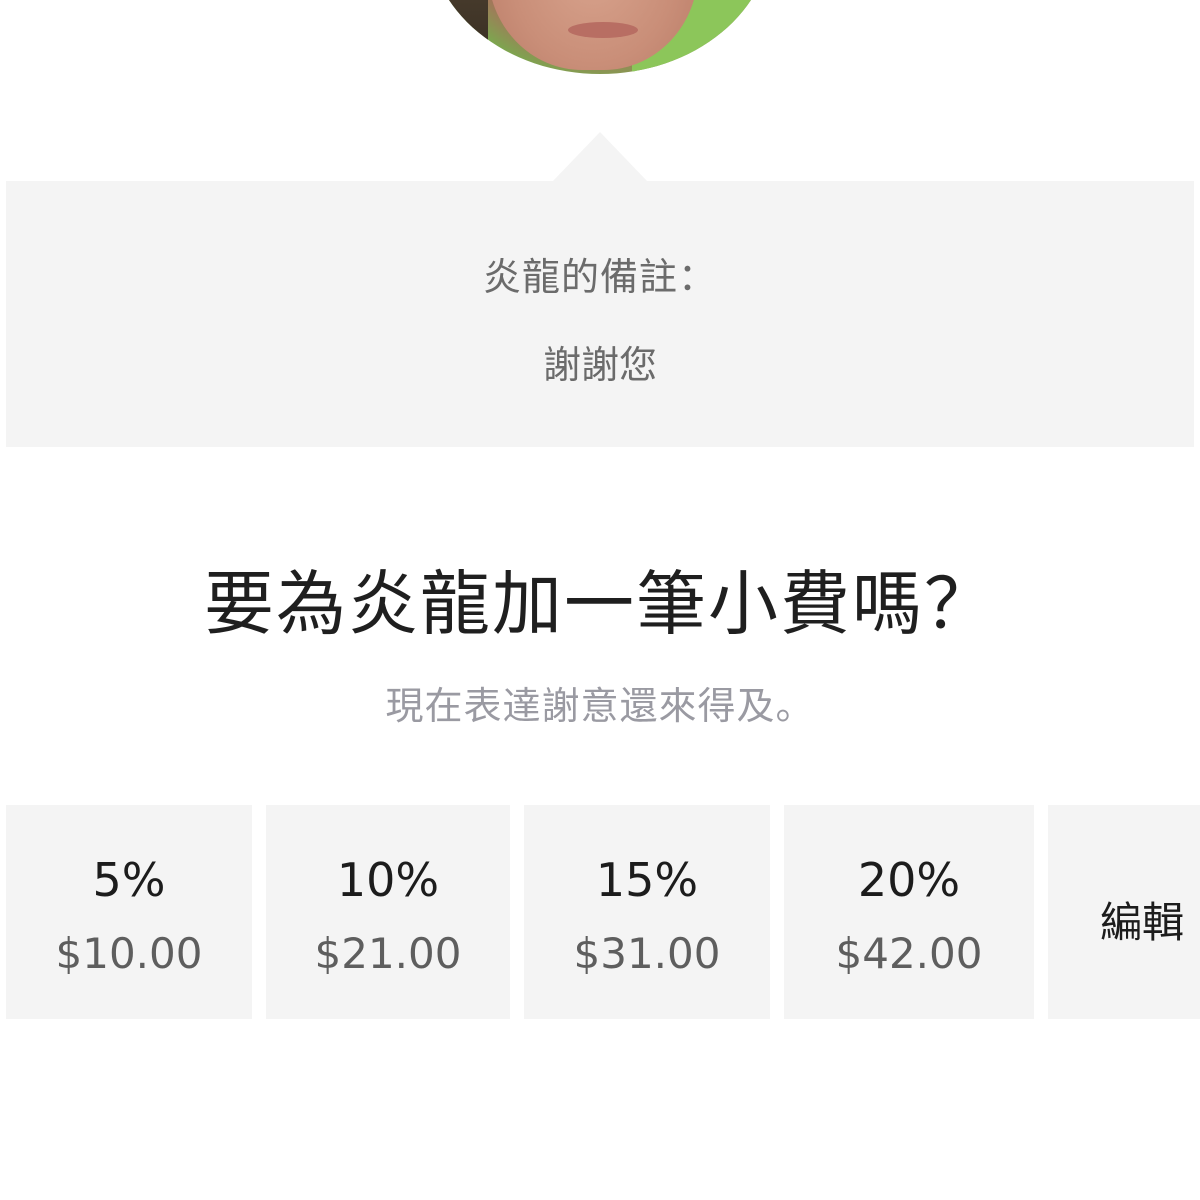 The height and width of the screenshot is (1200, 1200). Describe the element at coordinates (647, 953) in the screenshot. I see `tip-amount-label: $31.00` at that location.